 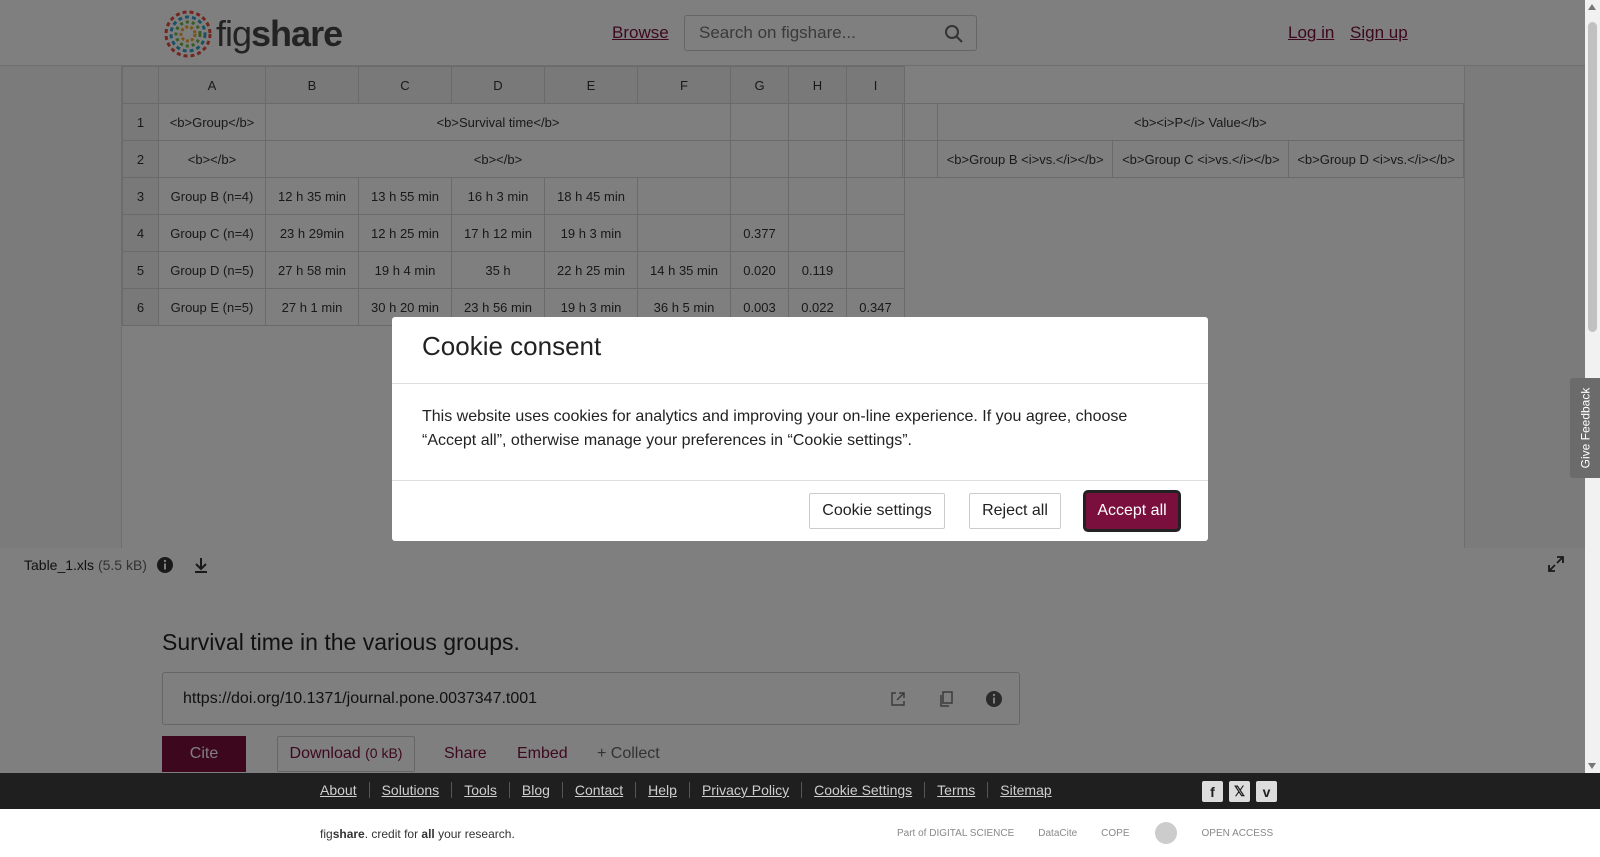 I want to click on social-links: f 𝕏 v, so click(x=1239, y=791).